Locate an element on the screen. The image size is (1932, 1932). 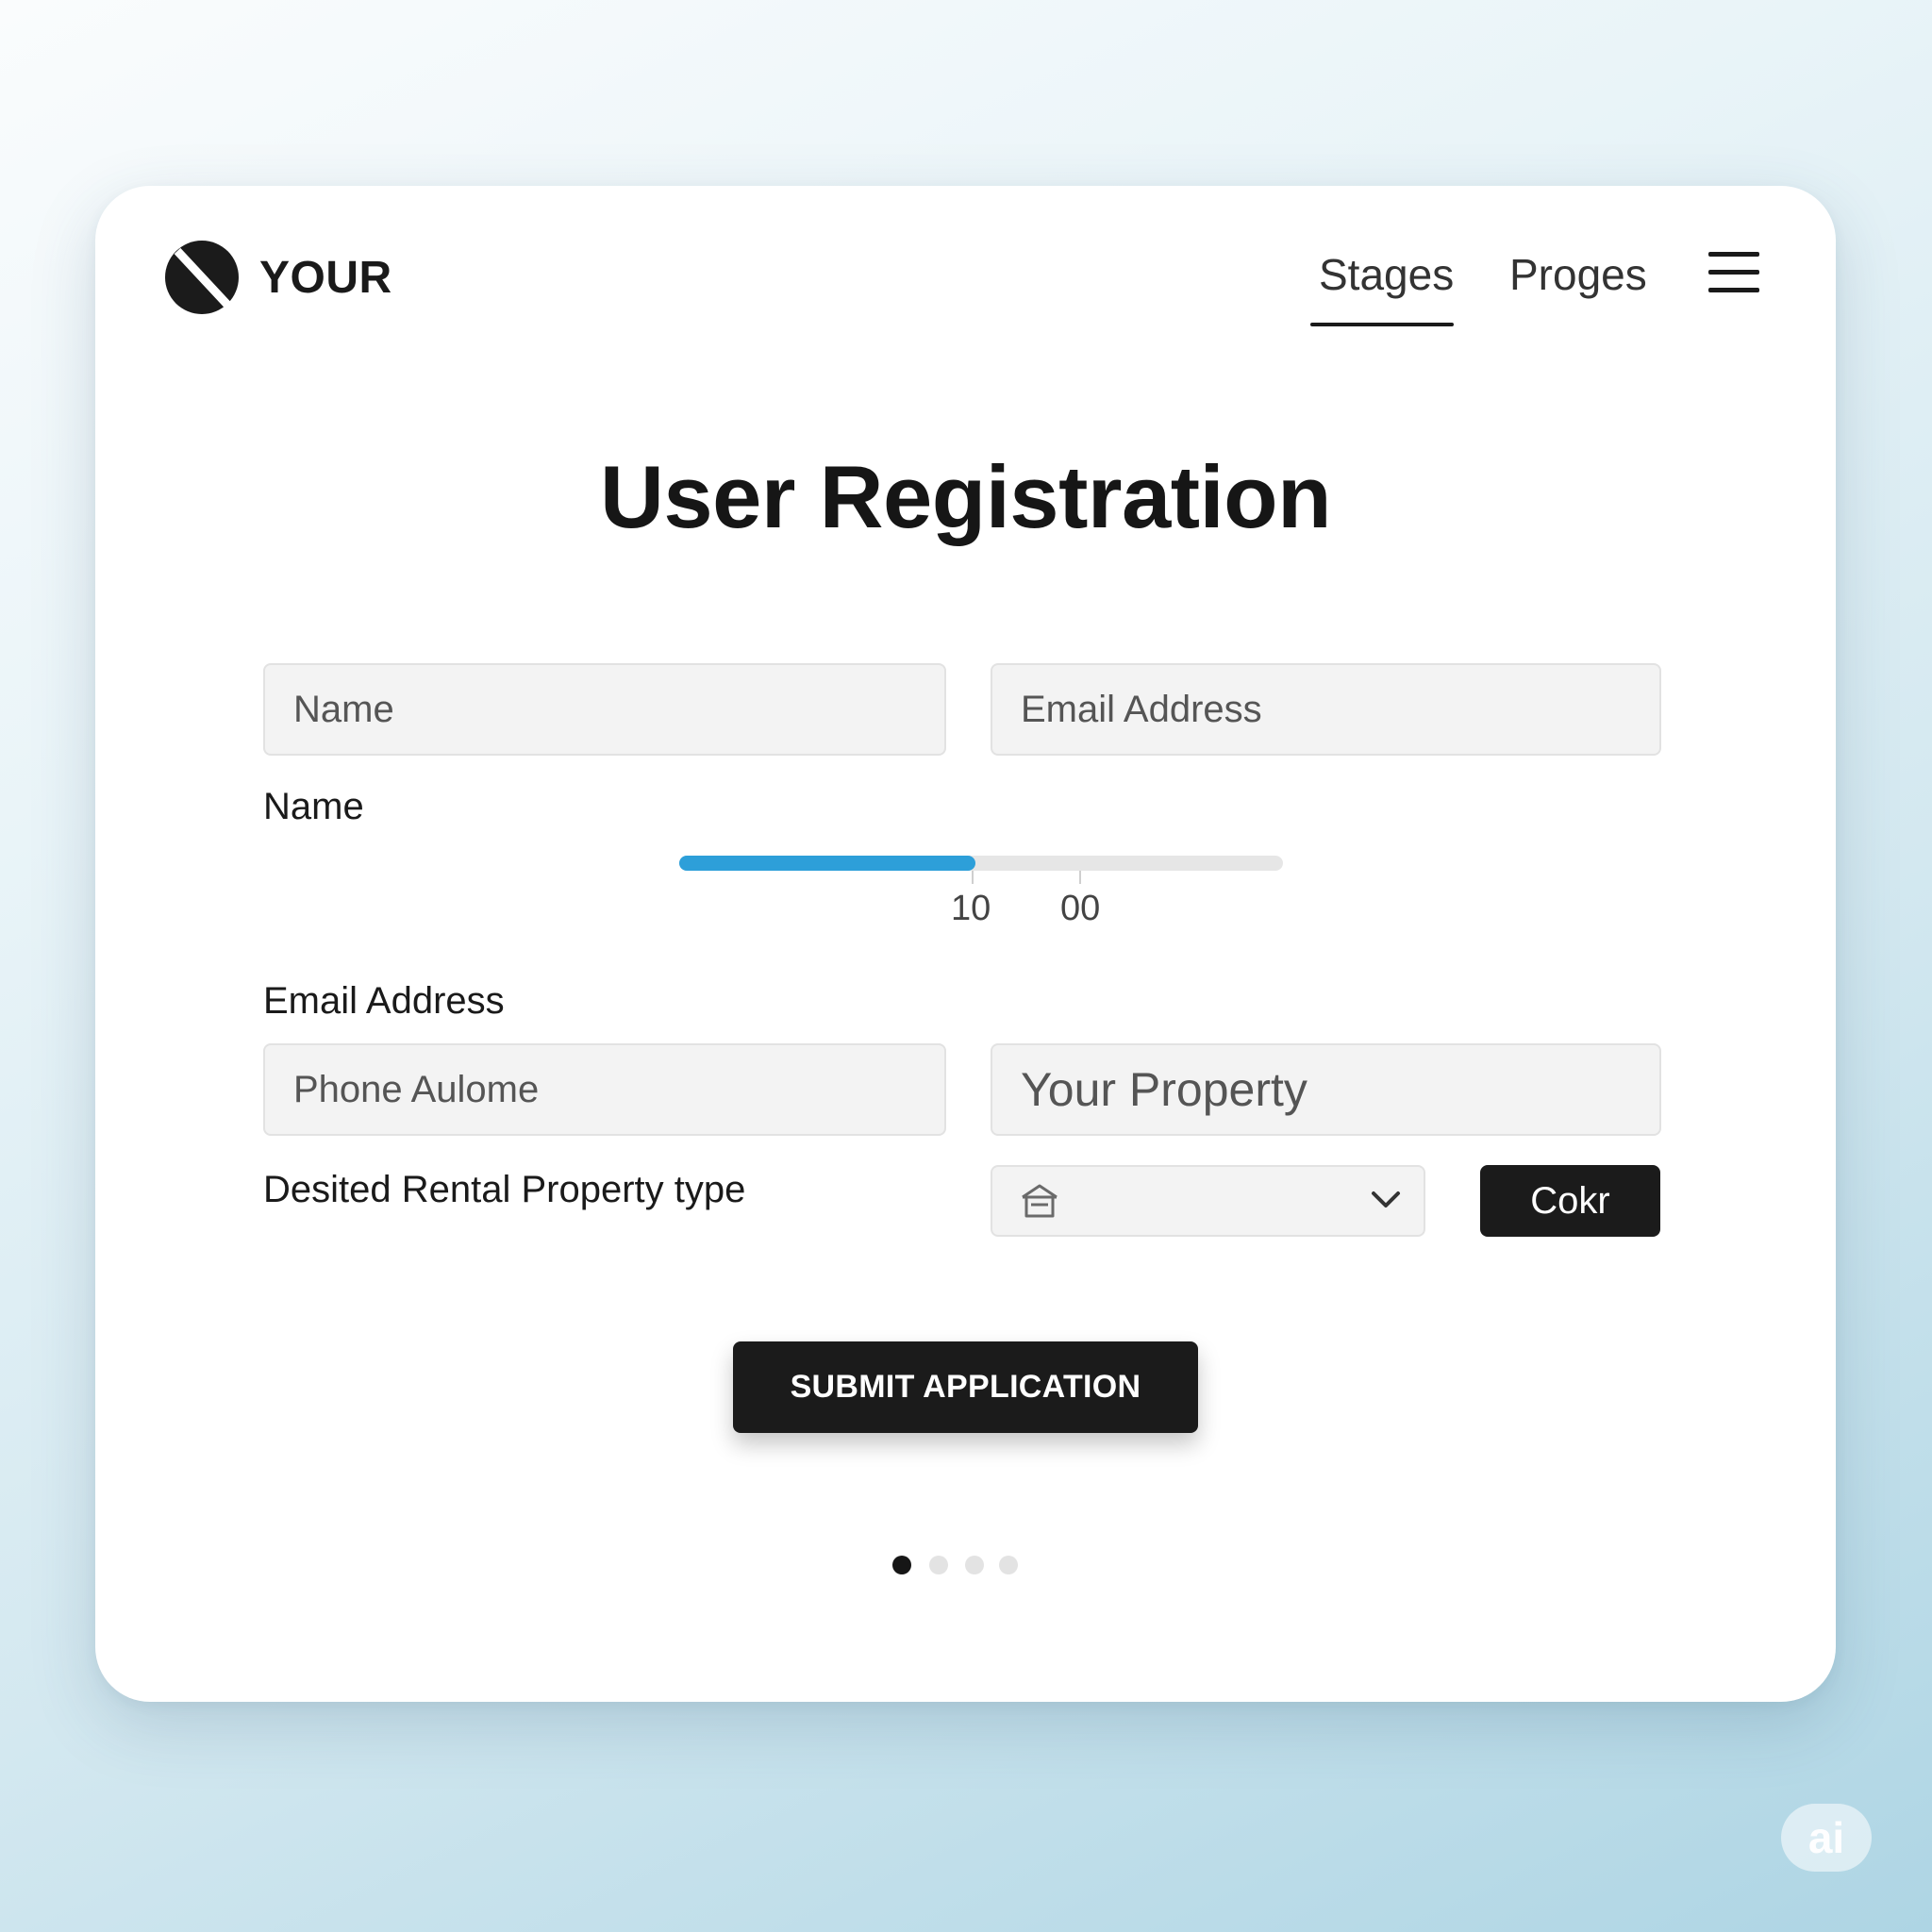
nav-tab-proges: Proges is located at coordinates (1578, 274).